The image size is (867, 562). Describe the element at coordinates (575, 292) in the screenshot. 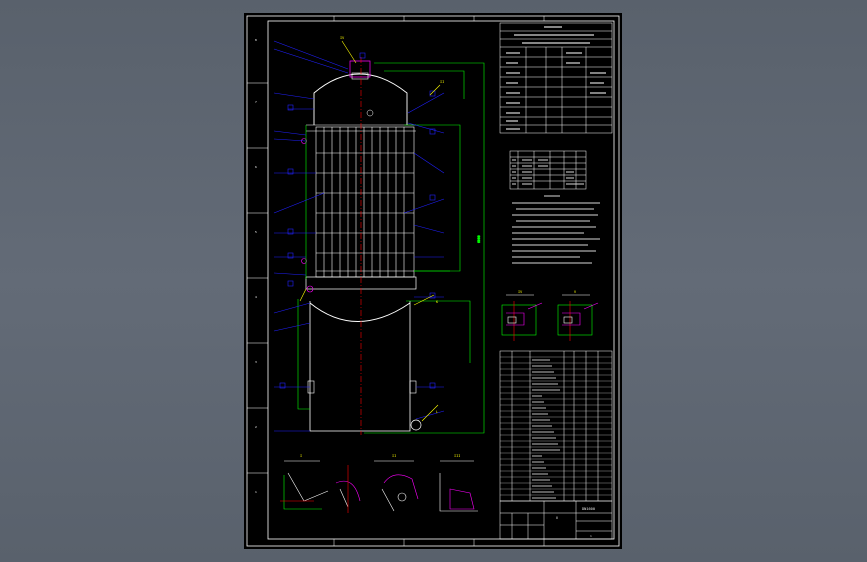

I see `detail-v-label: V` at that location.